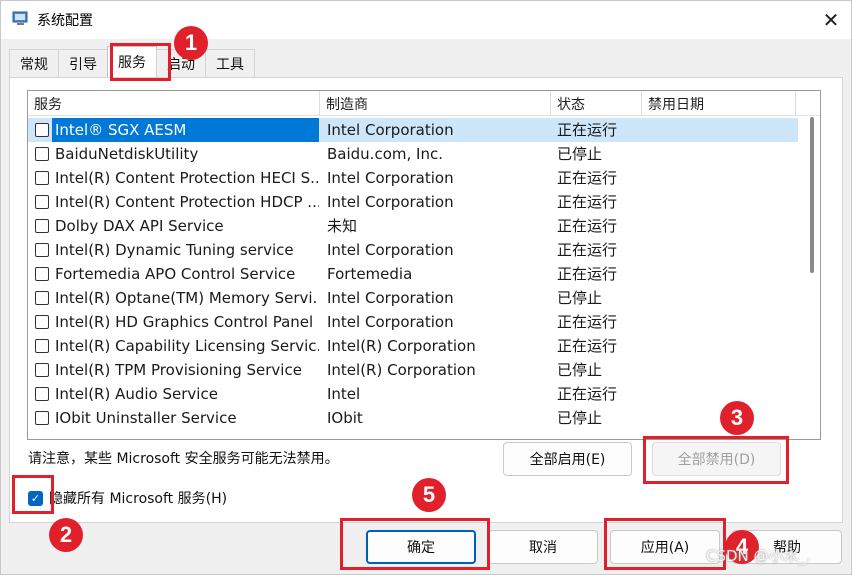  I want to click on service-name: Dolby DAX API Service, so click(139, 226).